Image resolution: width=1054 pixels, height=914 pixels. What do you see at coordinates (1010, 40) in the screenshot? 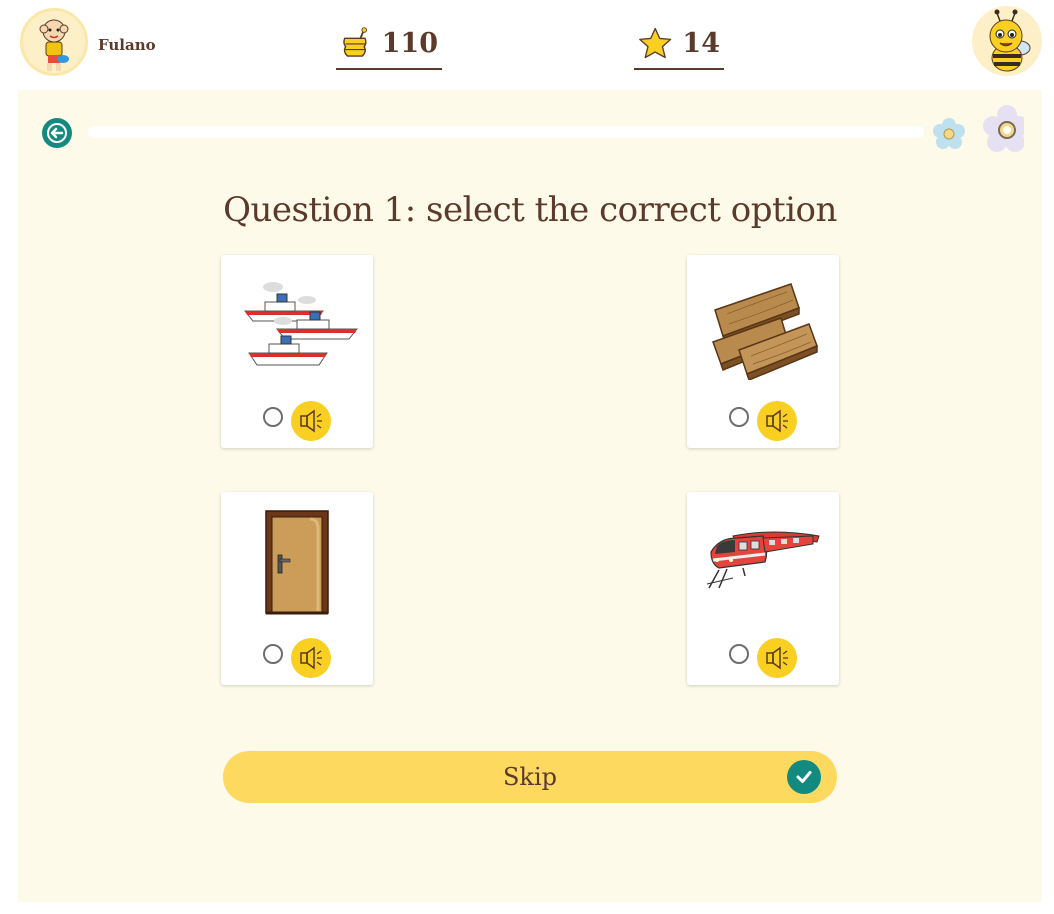
I see `bee-mascot-icon` at bounding box center [1010, 40].